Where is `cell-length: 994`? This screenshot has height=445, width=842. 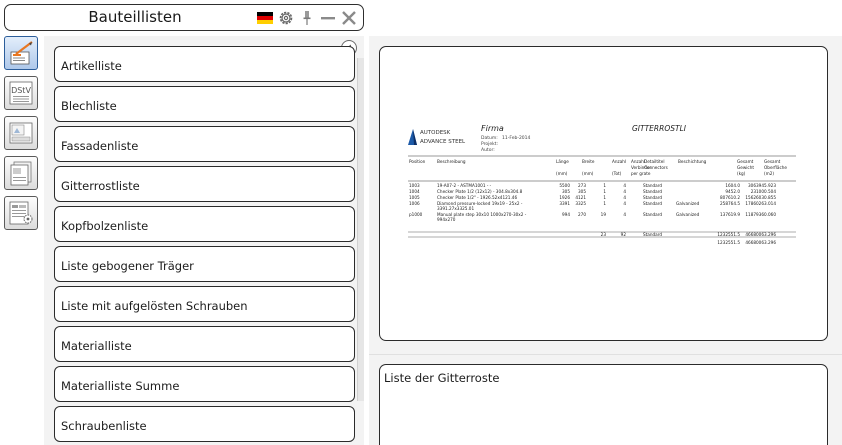 cell-length: 994 is located at coordinates (566, 214).